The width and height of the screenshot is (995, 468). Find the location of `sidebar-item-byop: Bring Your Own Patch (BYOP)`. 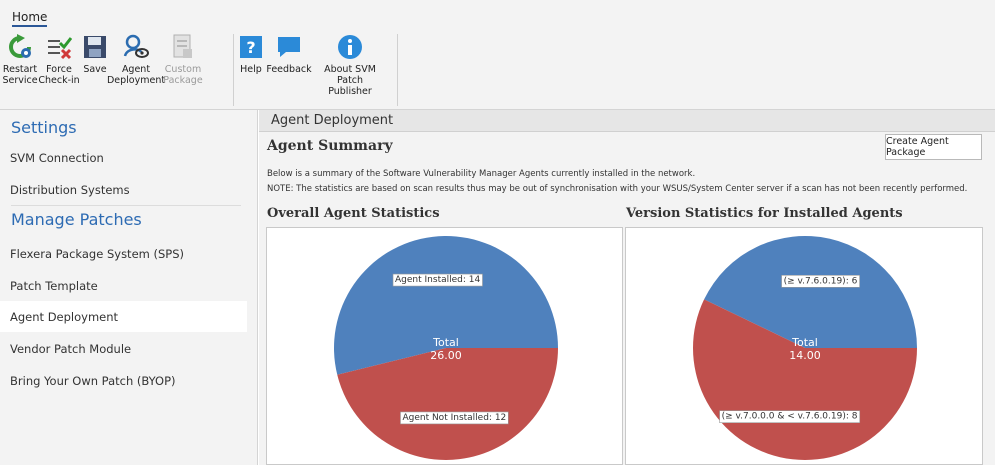

sidebar-item-byop: Bring Your Own Patch (BYOP) is located at coordinates (123, 380).